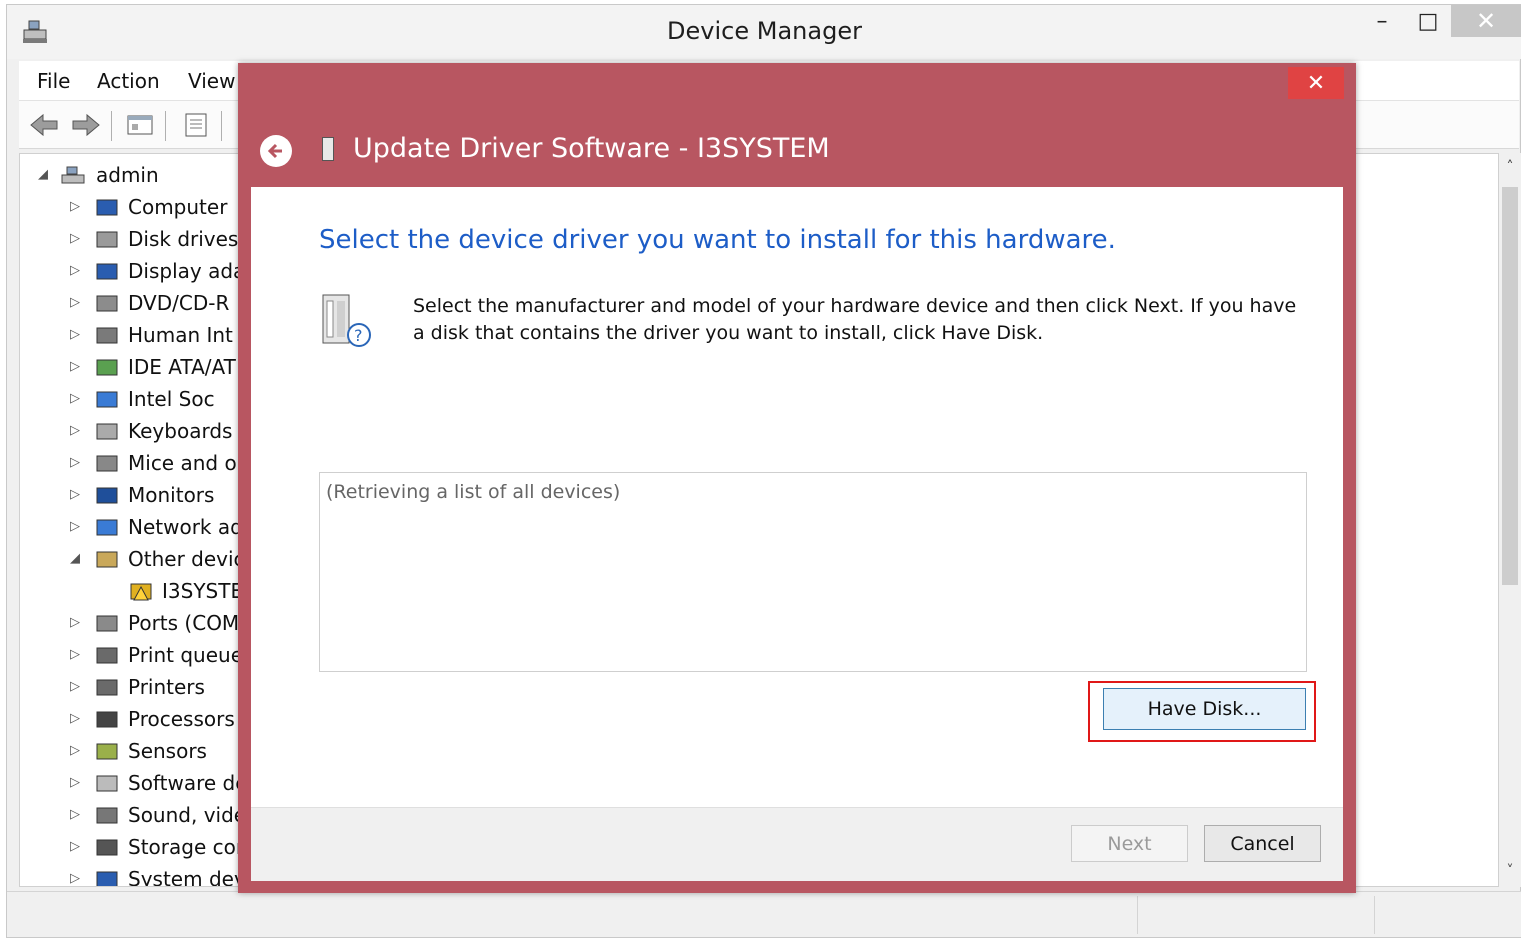 The image size is (1521, 938). Describe the element at coordinates (182, 367) in the screenshot. I see `tree-item-label: IDE ATA/AT` at that location.